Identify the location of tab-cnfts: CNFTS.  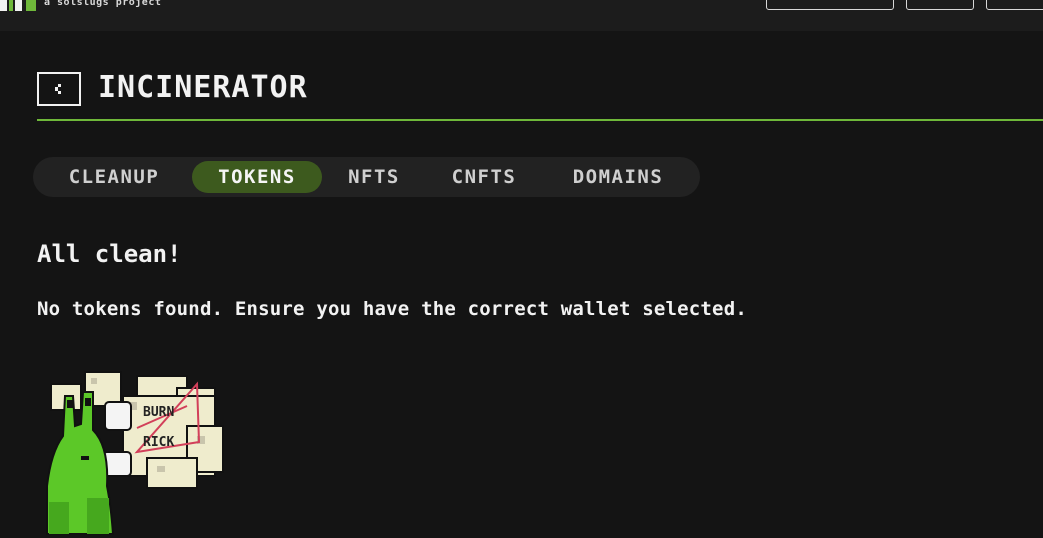
(484, 177).